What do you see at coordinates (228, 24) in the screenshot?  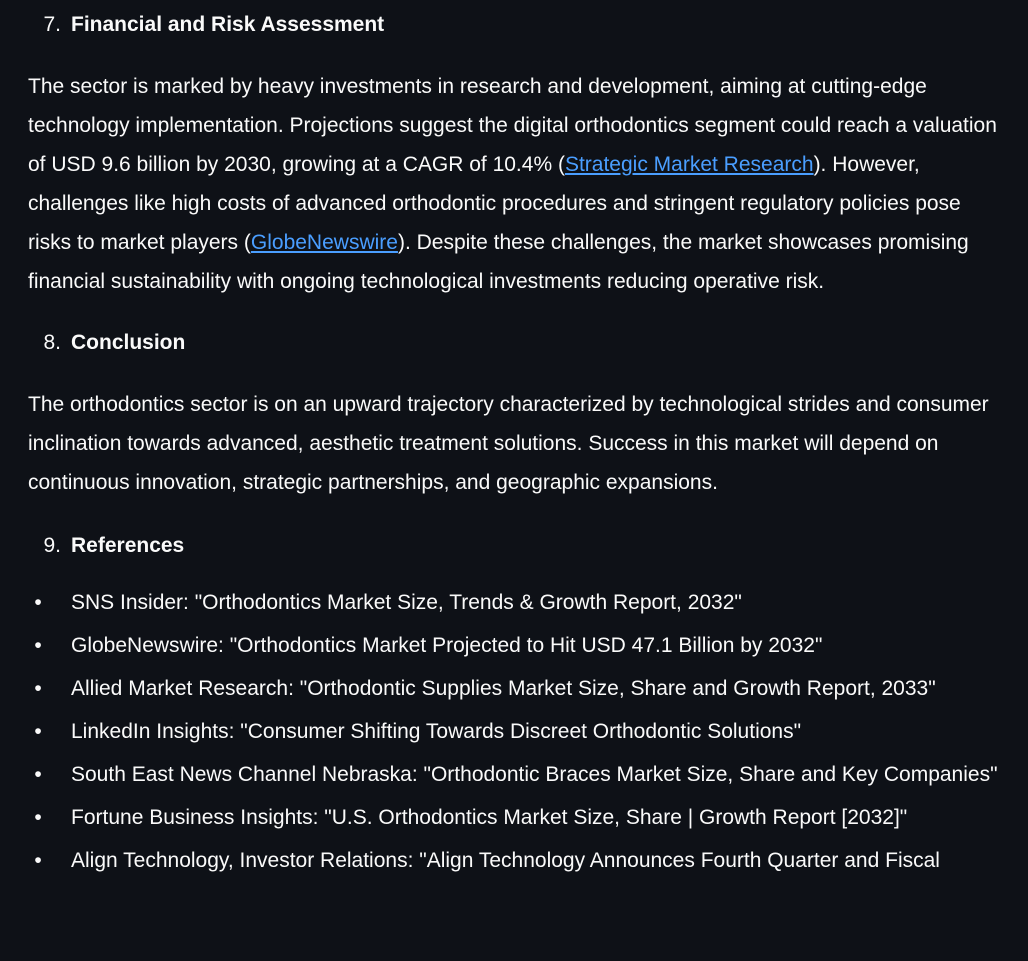 I see `section-title: Financial and Risk Assessment` at bounding box center [228, 24].